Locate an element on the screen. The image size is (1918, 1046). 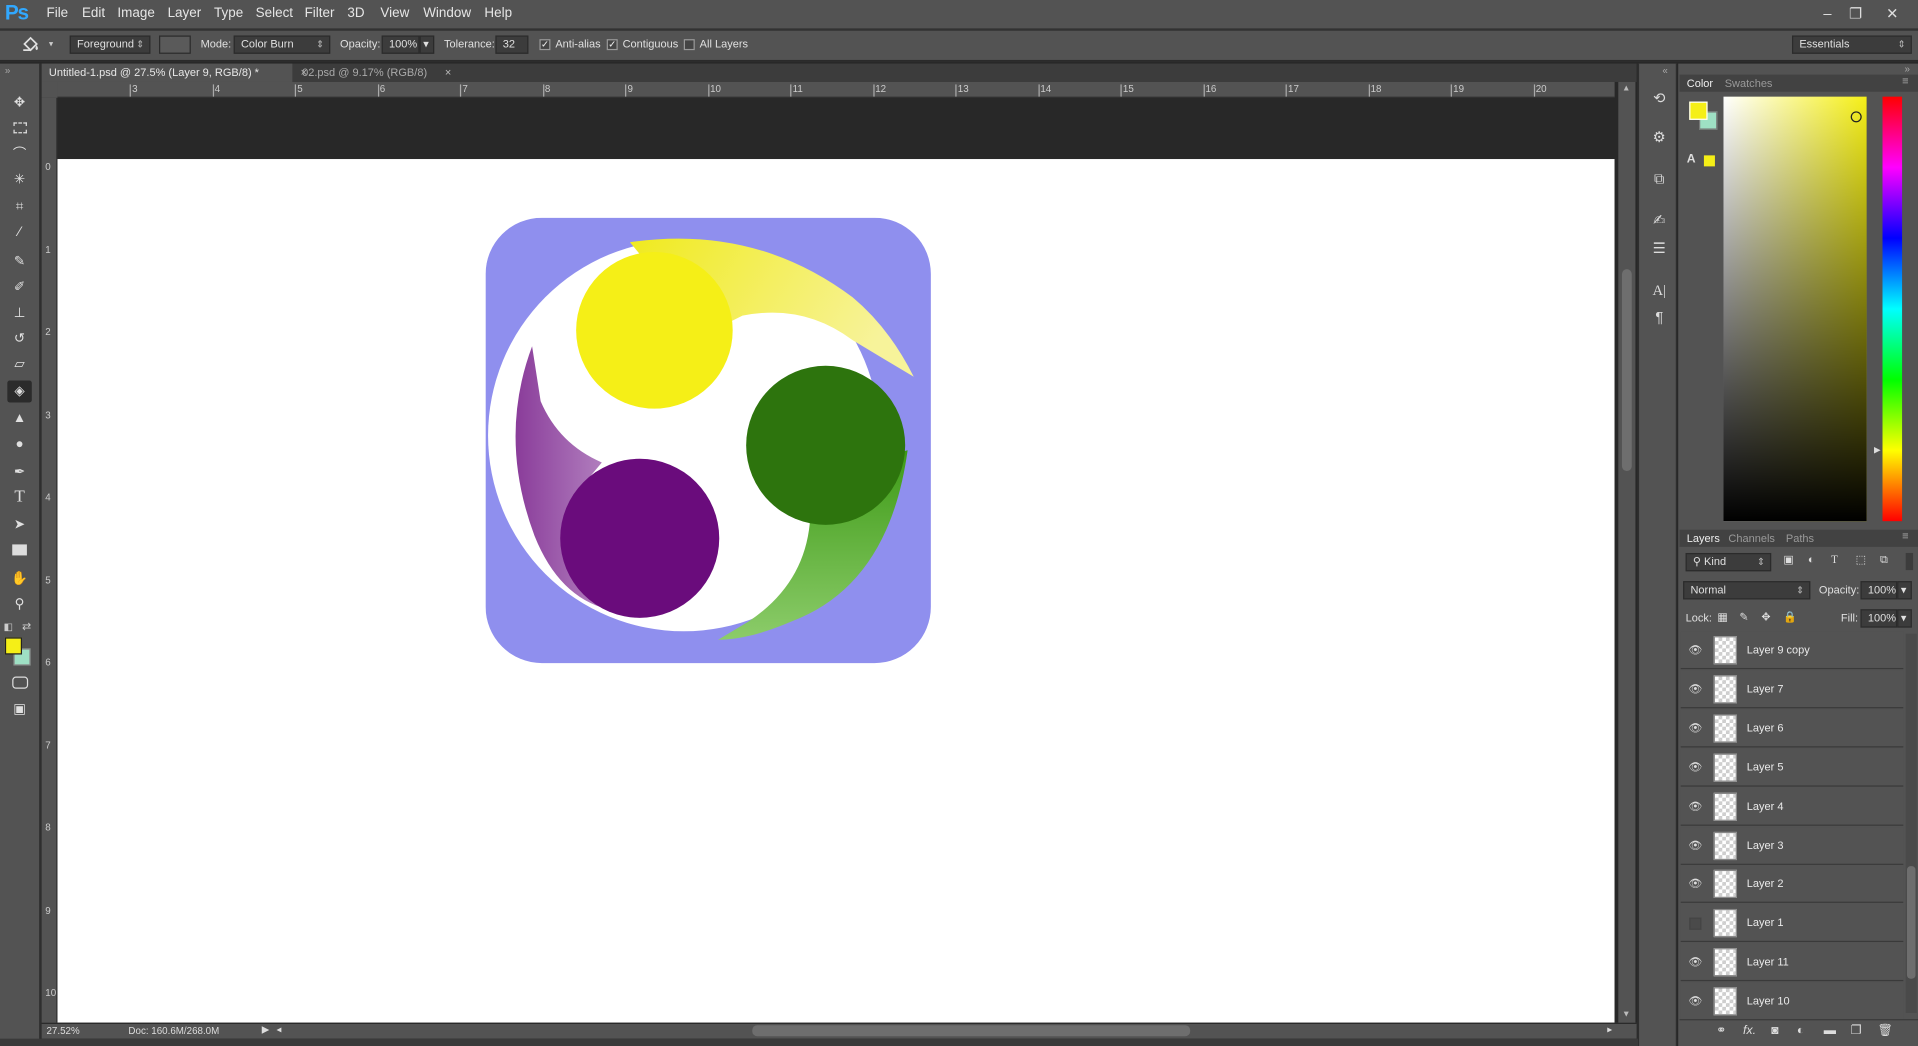
layer-row: 👁 Layer 5 is located at coordinates (1792, 767).